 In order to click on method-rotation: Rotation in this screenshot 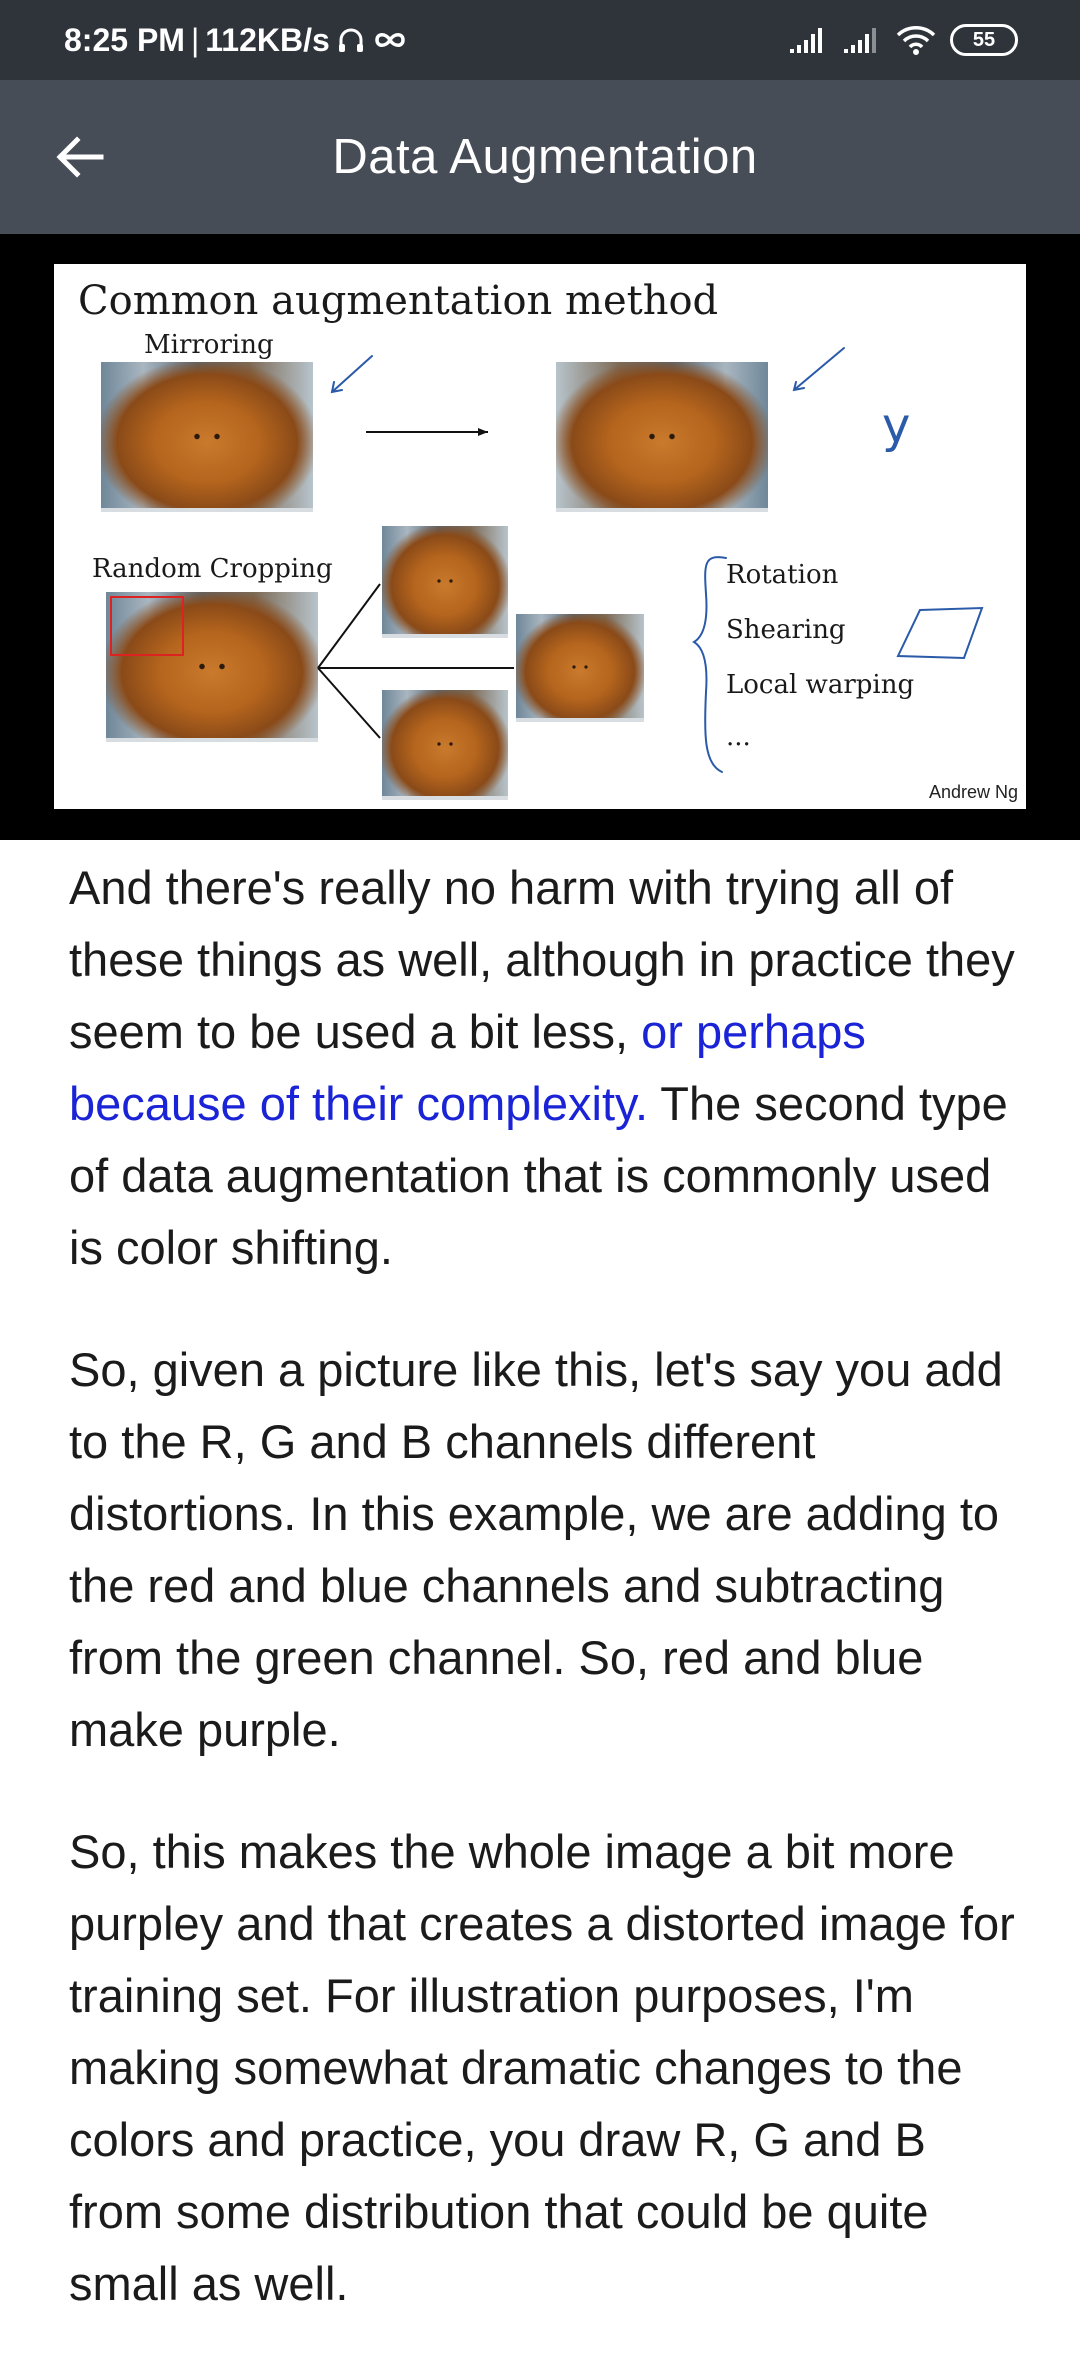, I will do `click(782, 575)`.